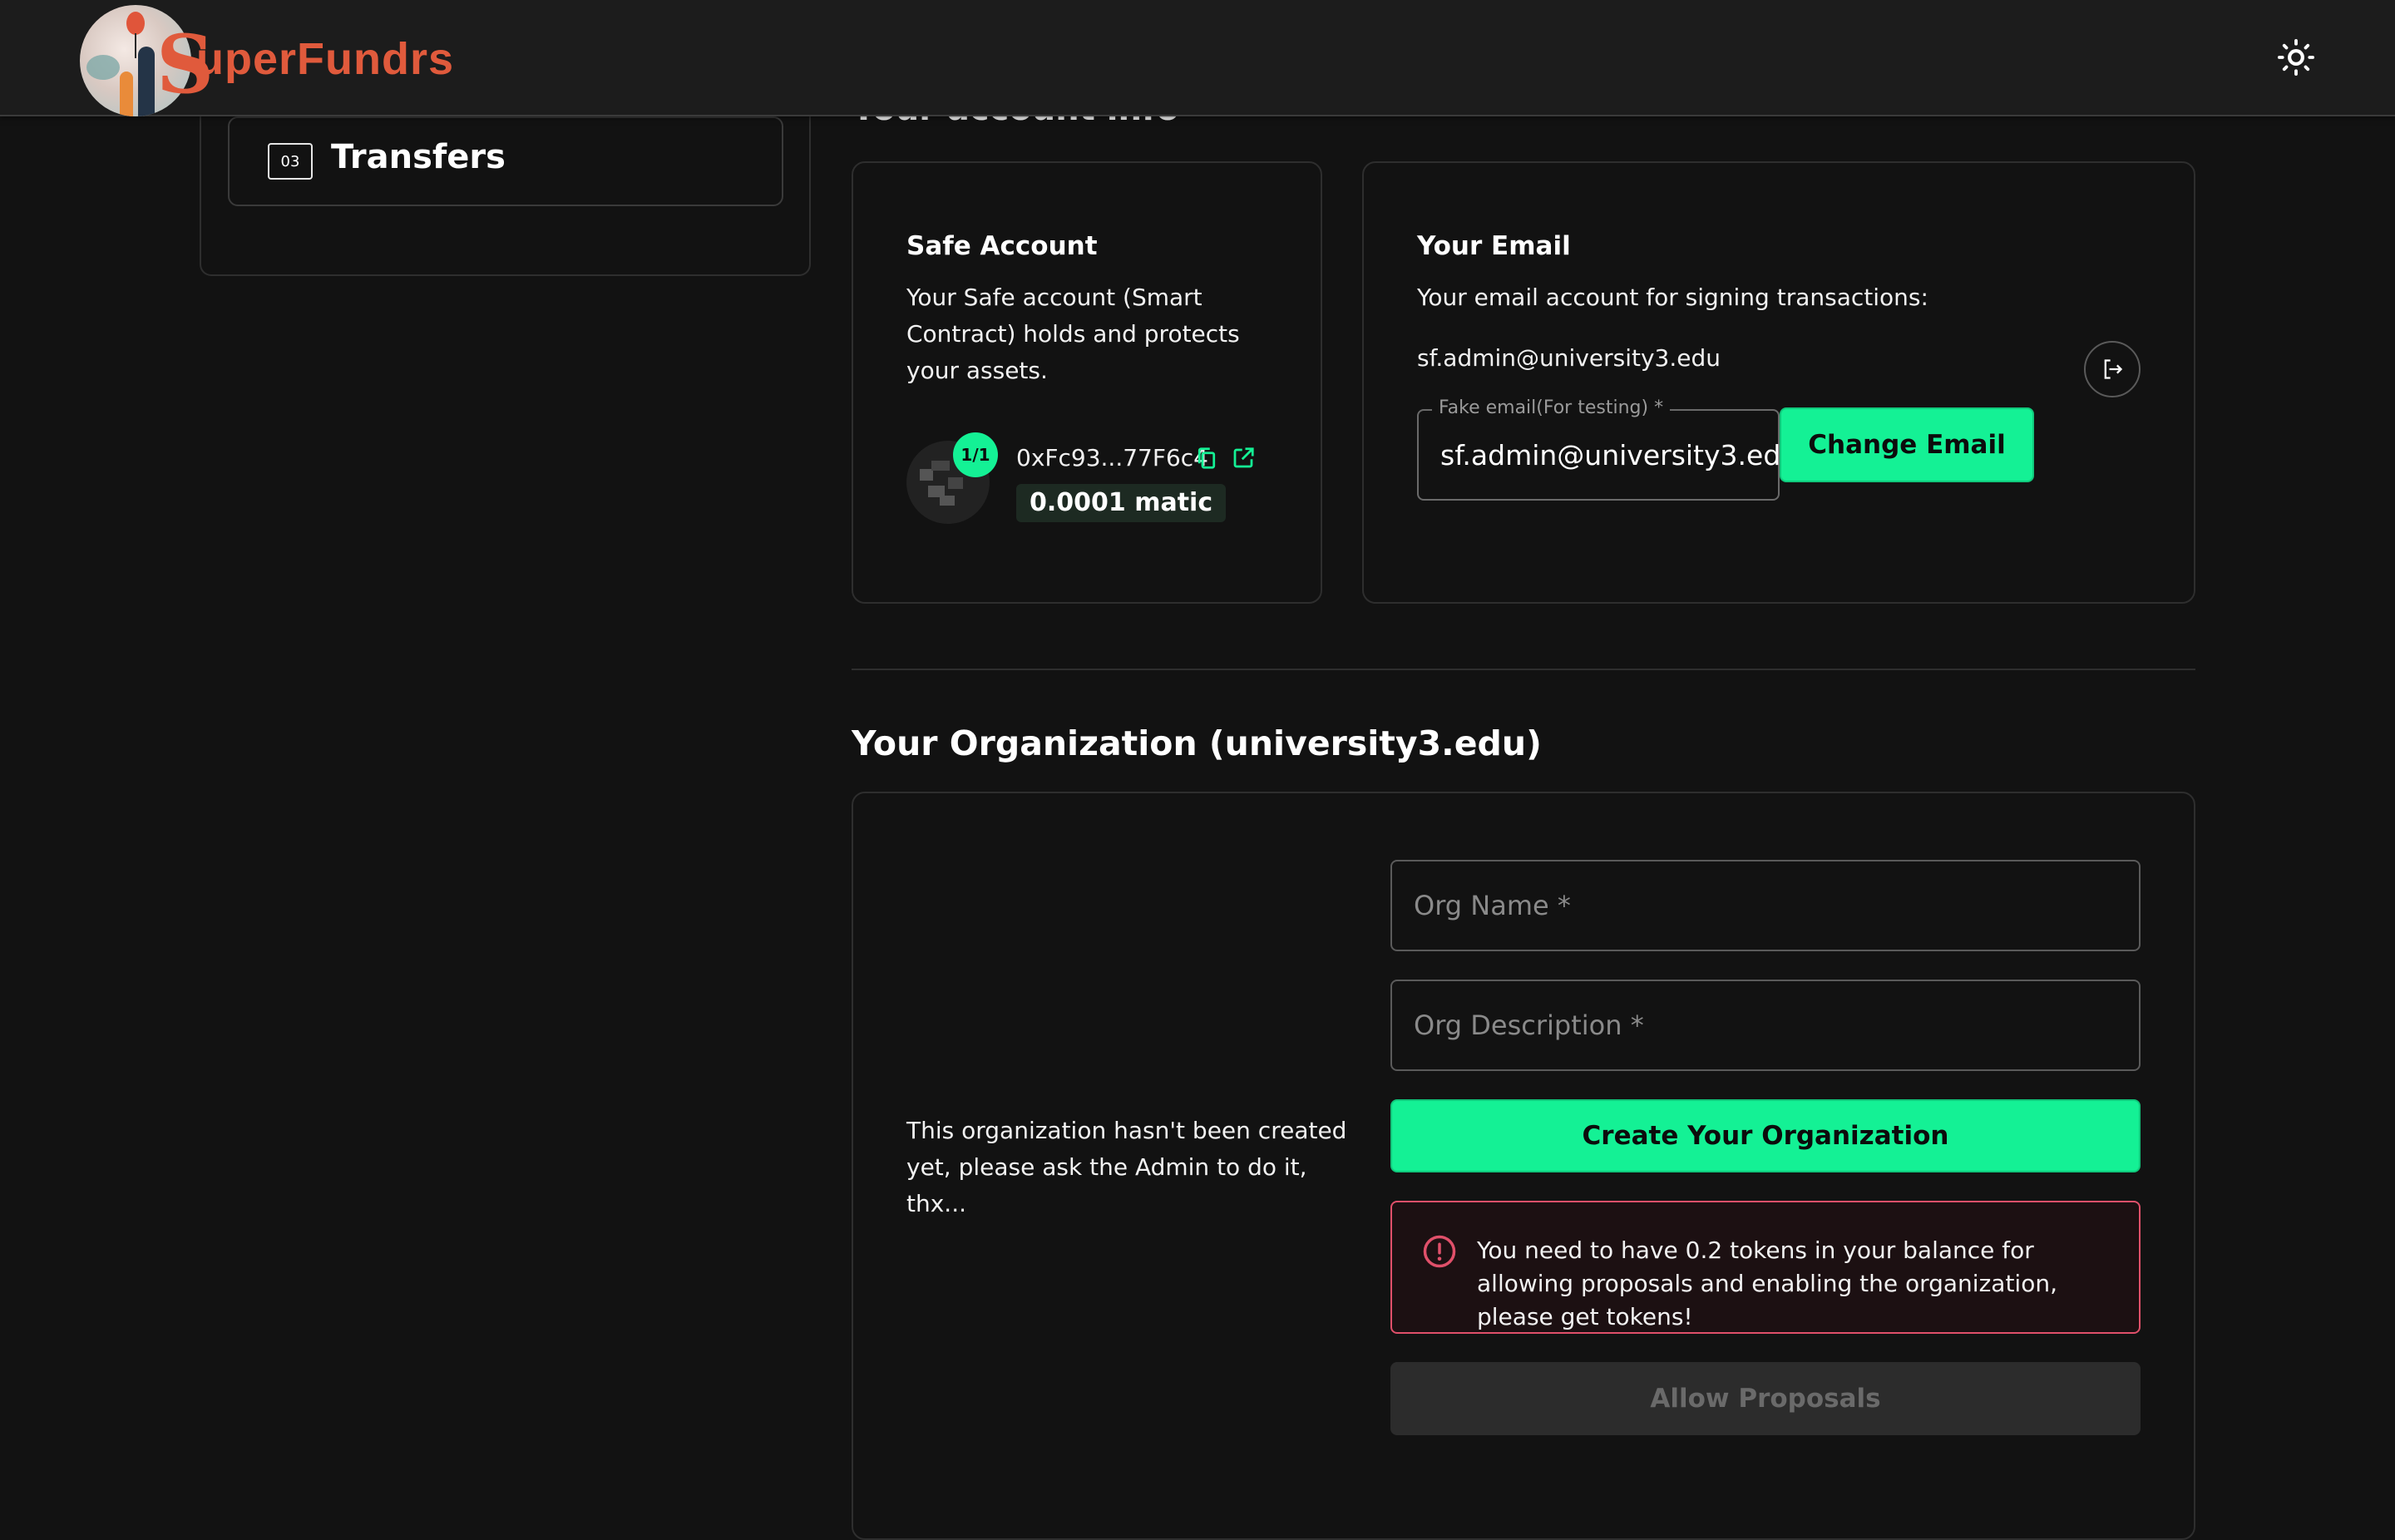 The width and height of the screenshot is (2395, 1540). What do you see at coordinates (1112, 458) in the screenshot?
I see `safe-address: 0xFc93...77F6c4` at bounding box center [1112, 458].